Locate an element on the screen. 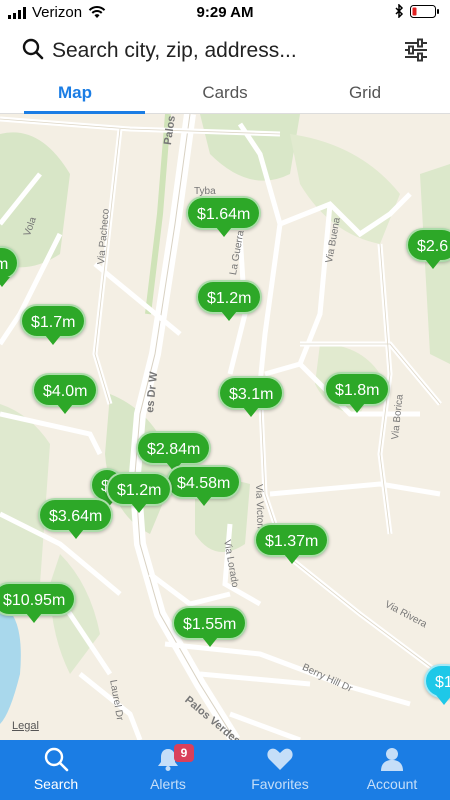 This screenshot has height=800, width=450. filter-sliders-icon is located at coordinates (416, 50).